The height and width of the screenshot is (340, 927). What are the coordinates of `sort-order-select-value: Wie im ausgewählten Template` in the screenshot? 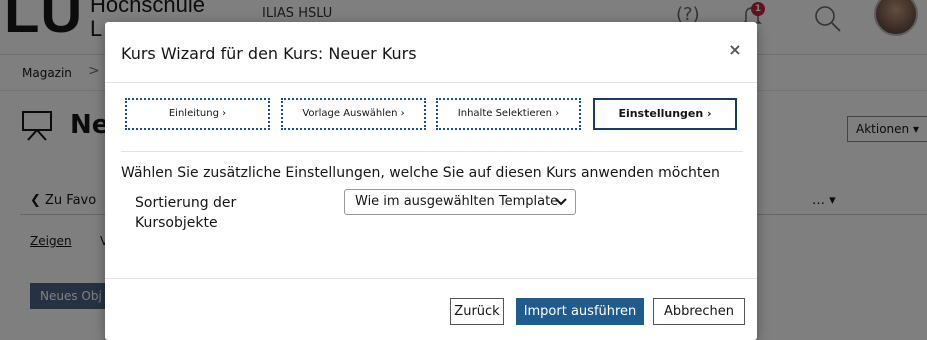 It's located at (457, 201).